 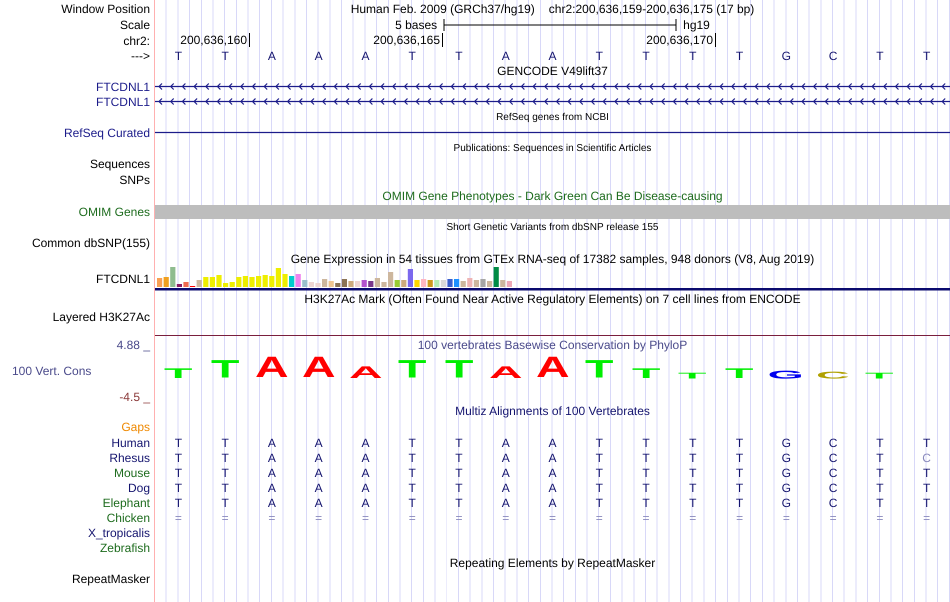 I want to click on strand-label: --->, so click(x=140, y=55).